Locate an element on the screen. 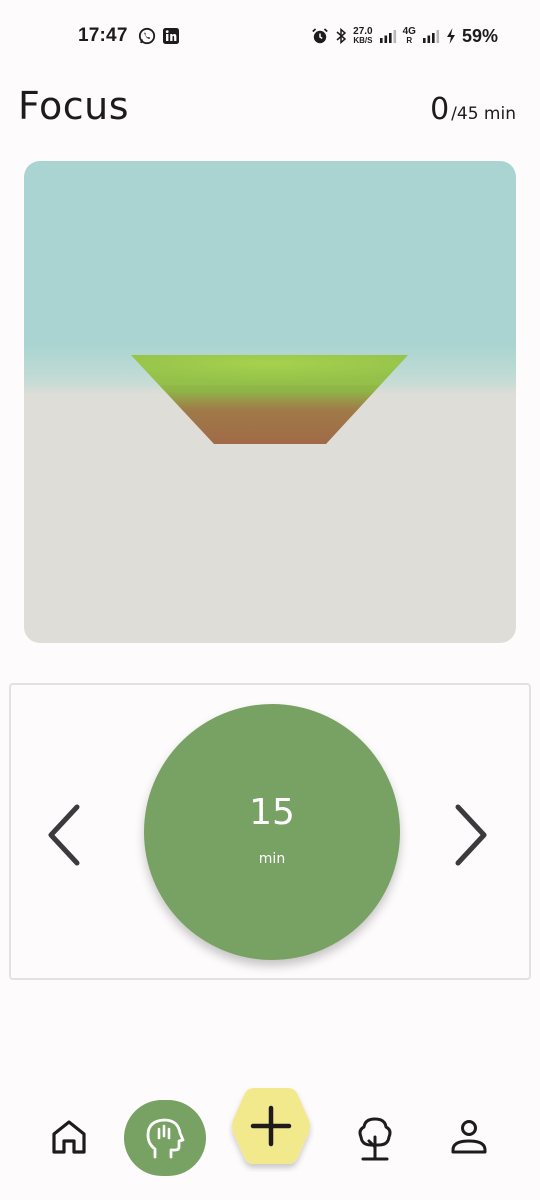 This screenshot has width=540, height=1200. status-bar-right: 27.0 KB/S 4G R 59% is located at coordinates (404, 36).